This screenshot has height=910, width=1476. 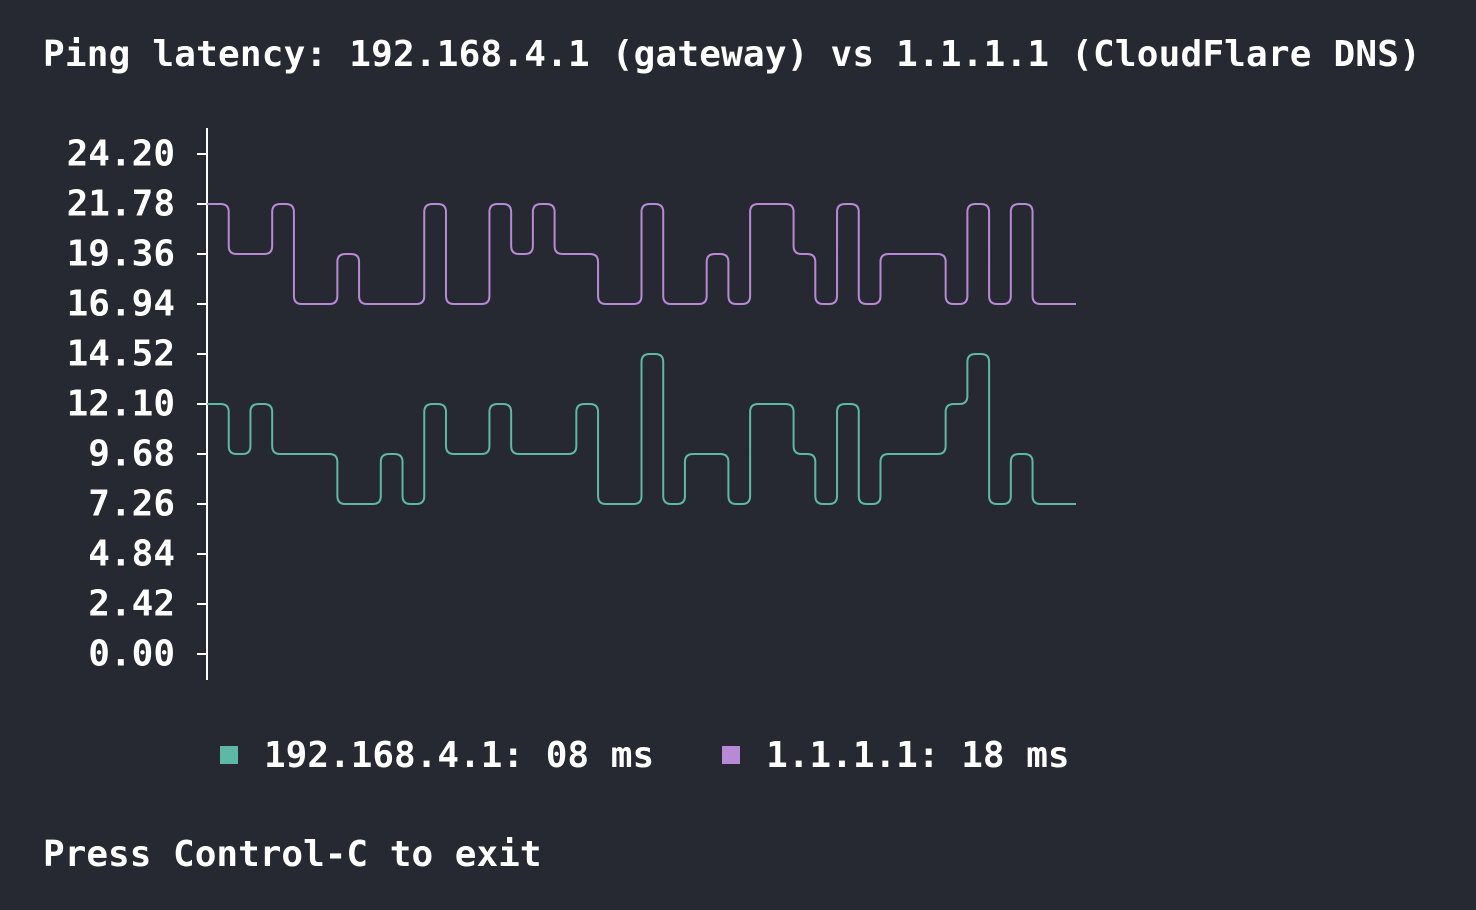 What do you see at coordinates (459, 755) in the screenshot?
I see `legend-label-gateway: 192.168.4.1: 08 ms` at bounding box center [459, 755].